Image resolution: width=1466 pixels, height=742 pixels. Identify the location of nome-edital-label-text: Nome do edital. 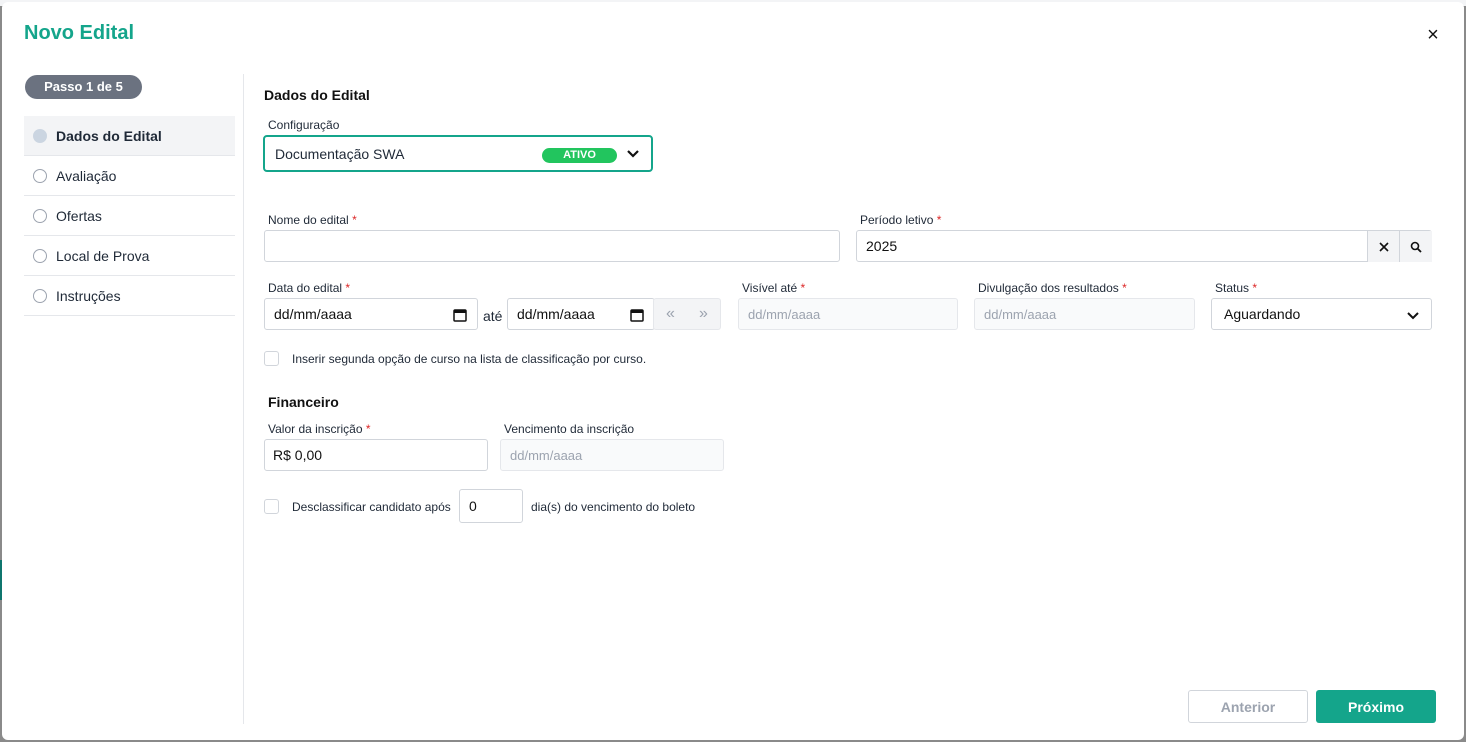
(308, 220).